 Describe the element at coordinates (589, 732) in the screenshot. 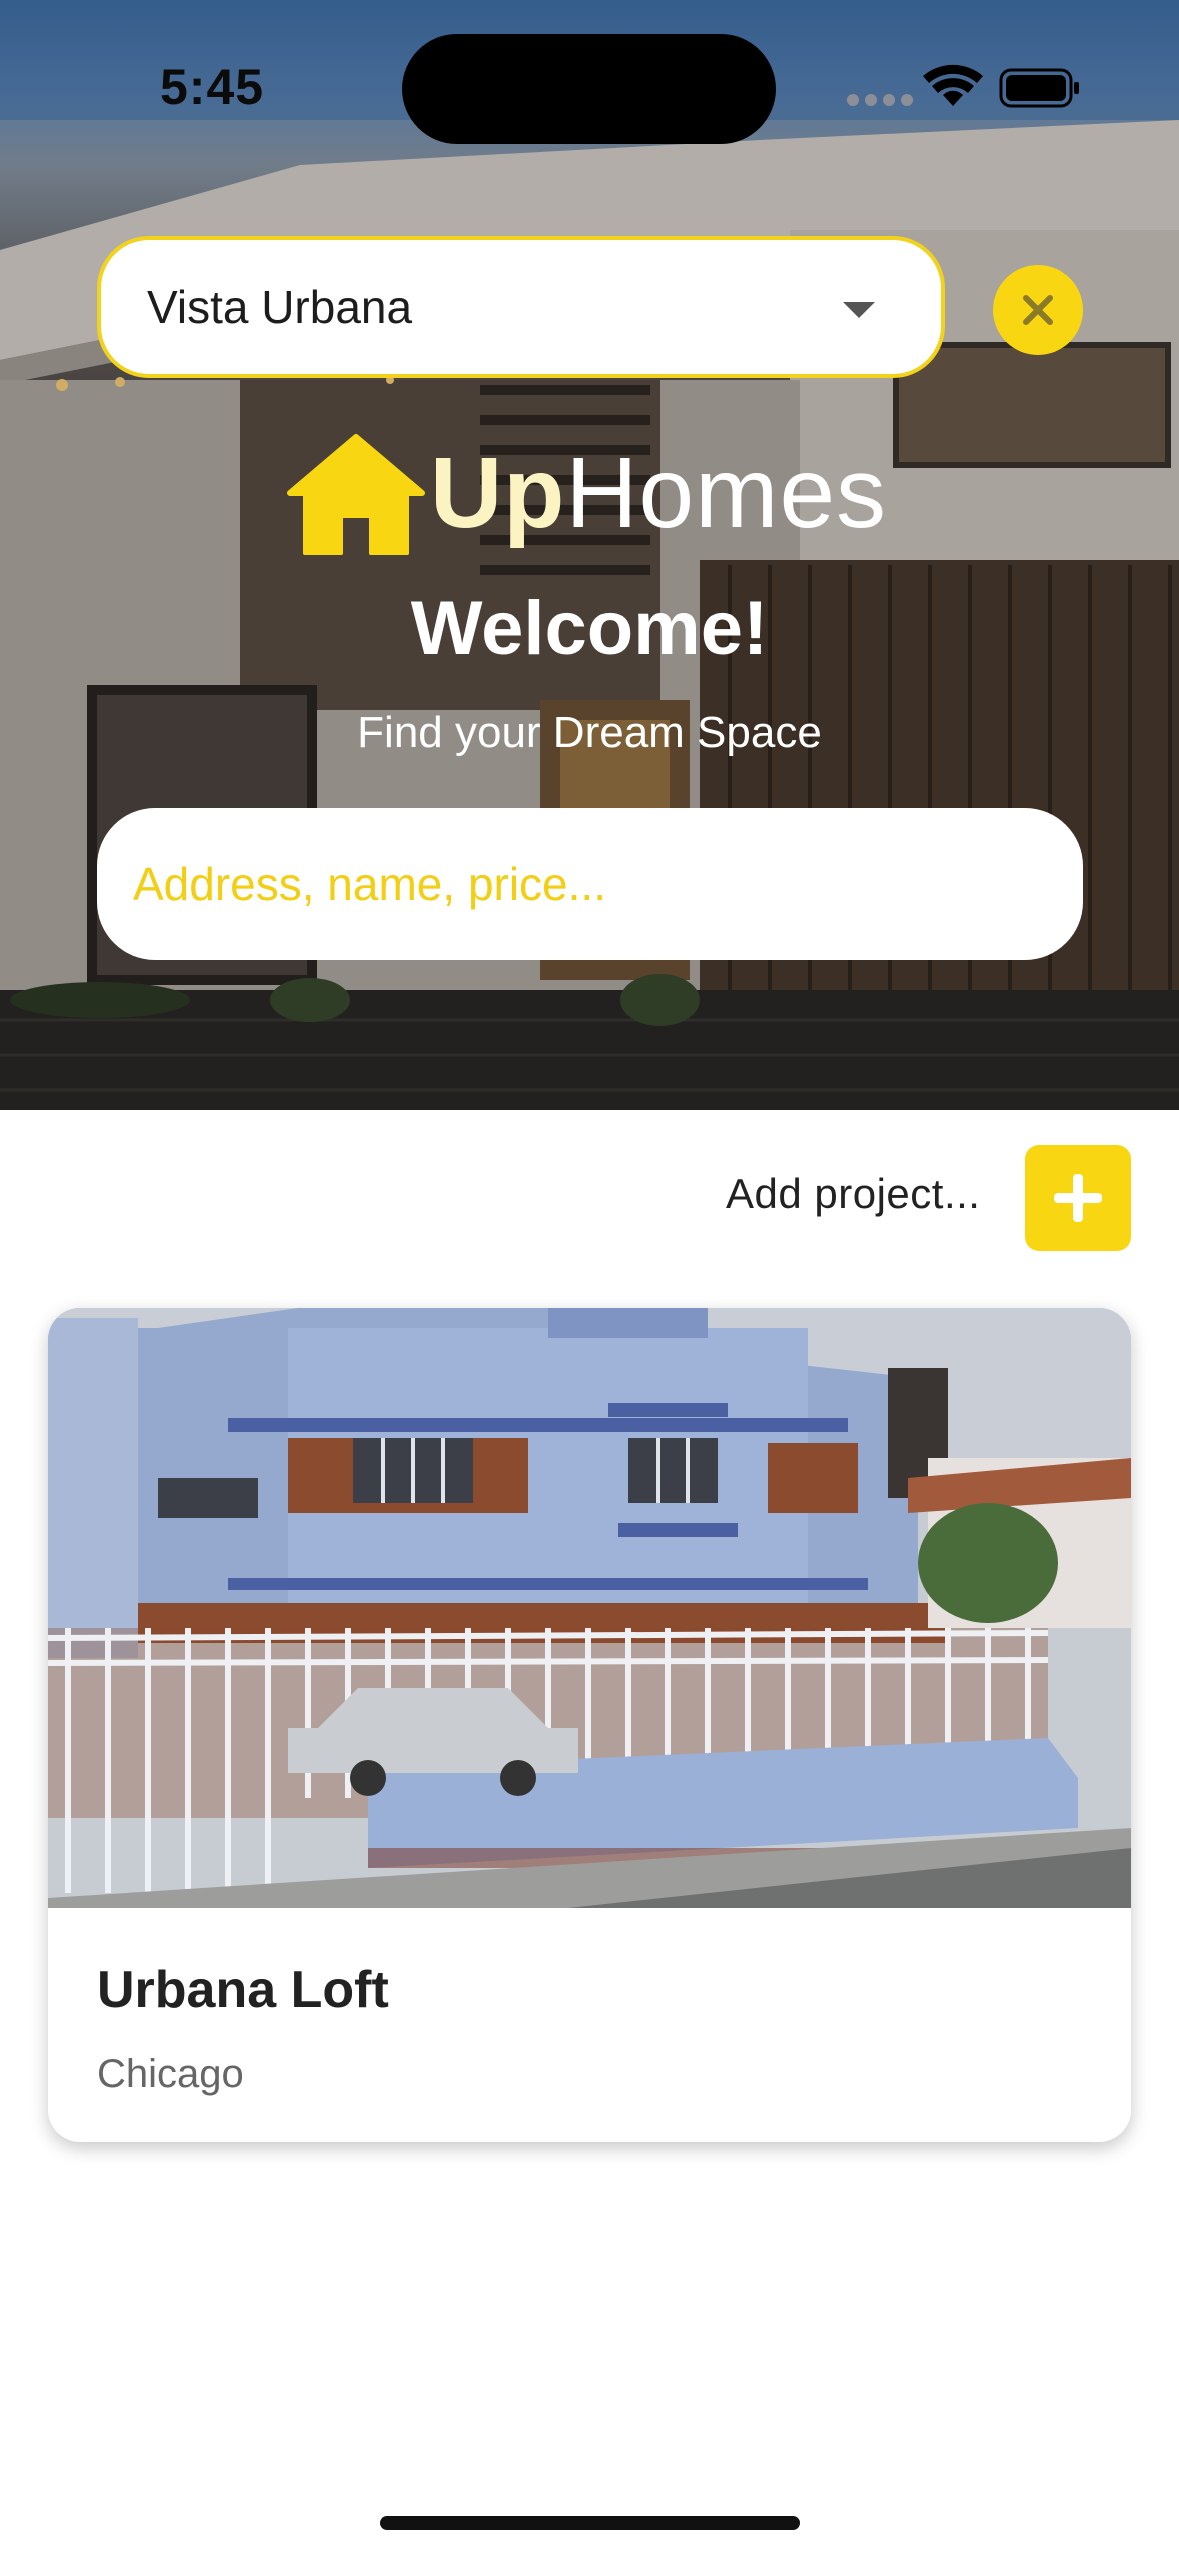

I see `tagline: Find your Dream Space` at that location.